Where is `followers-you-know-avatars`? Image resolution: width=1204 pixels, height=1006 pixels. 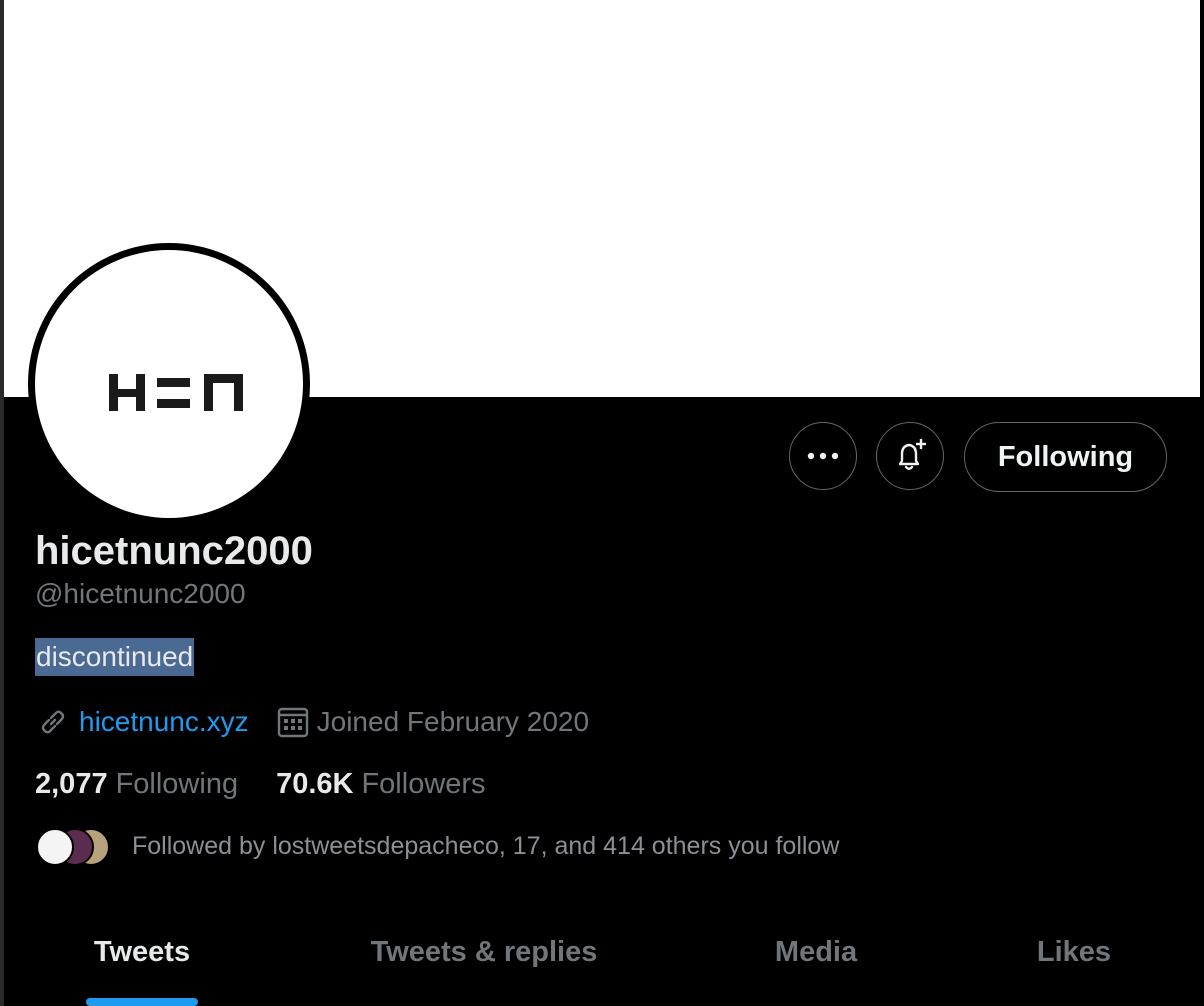 followers-you-know-avatars is located at coordinates (74, 846).